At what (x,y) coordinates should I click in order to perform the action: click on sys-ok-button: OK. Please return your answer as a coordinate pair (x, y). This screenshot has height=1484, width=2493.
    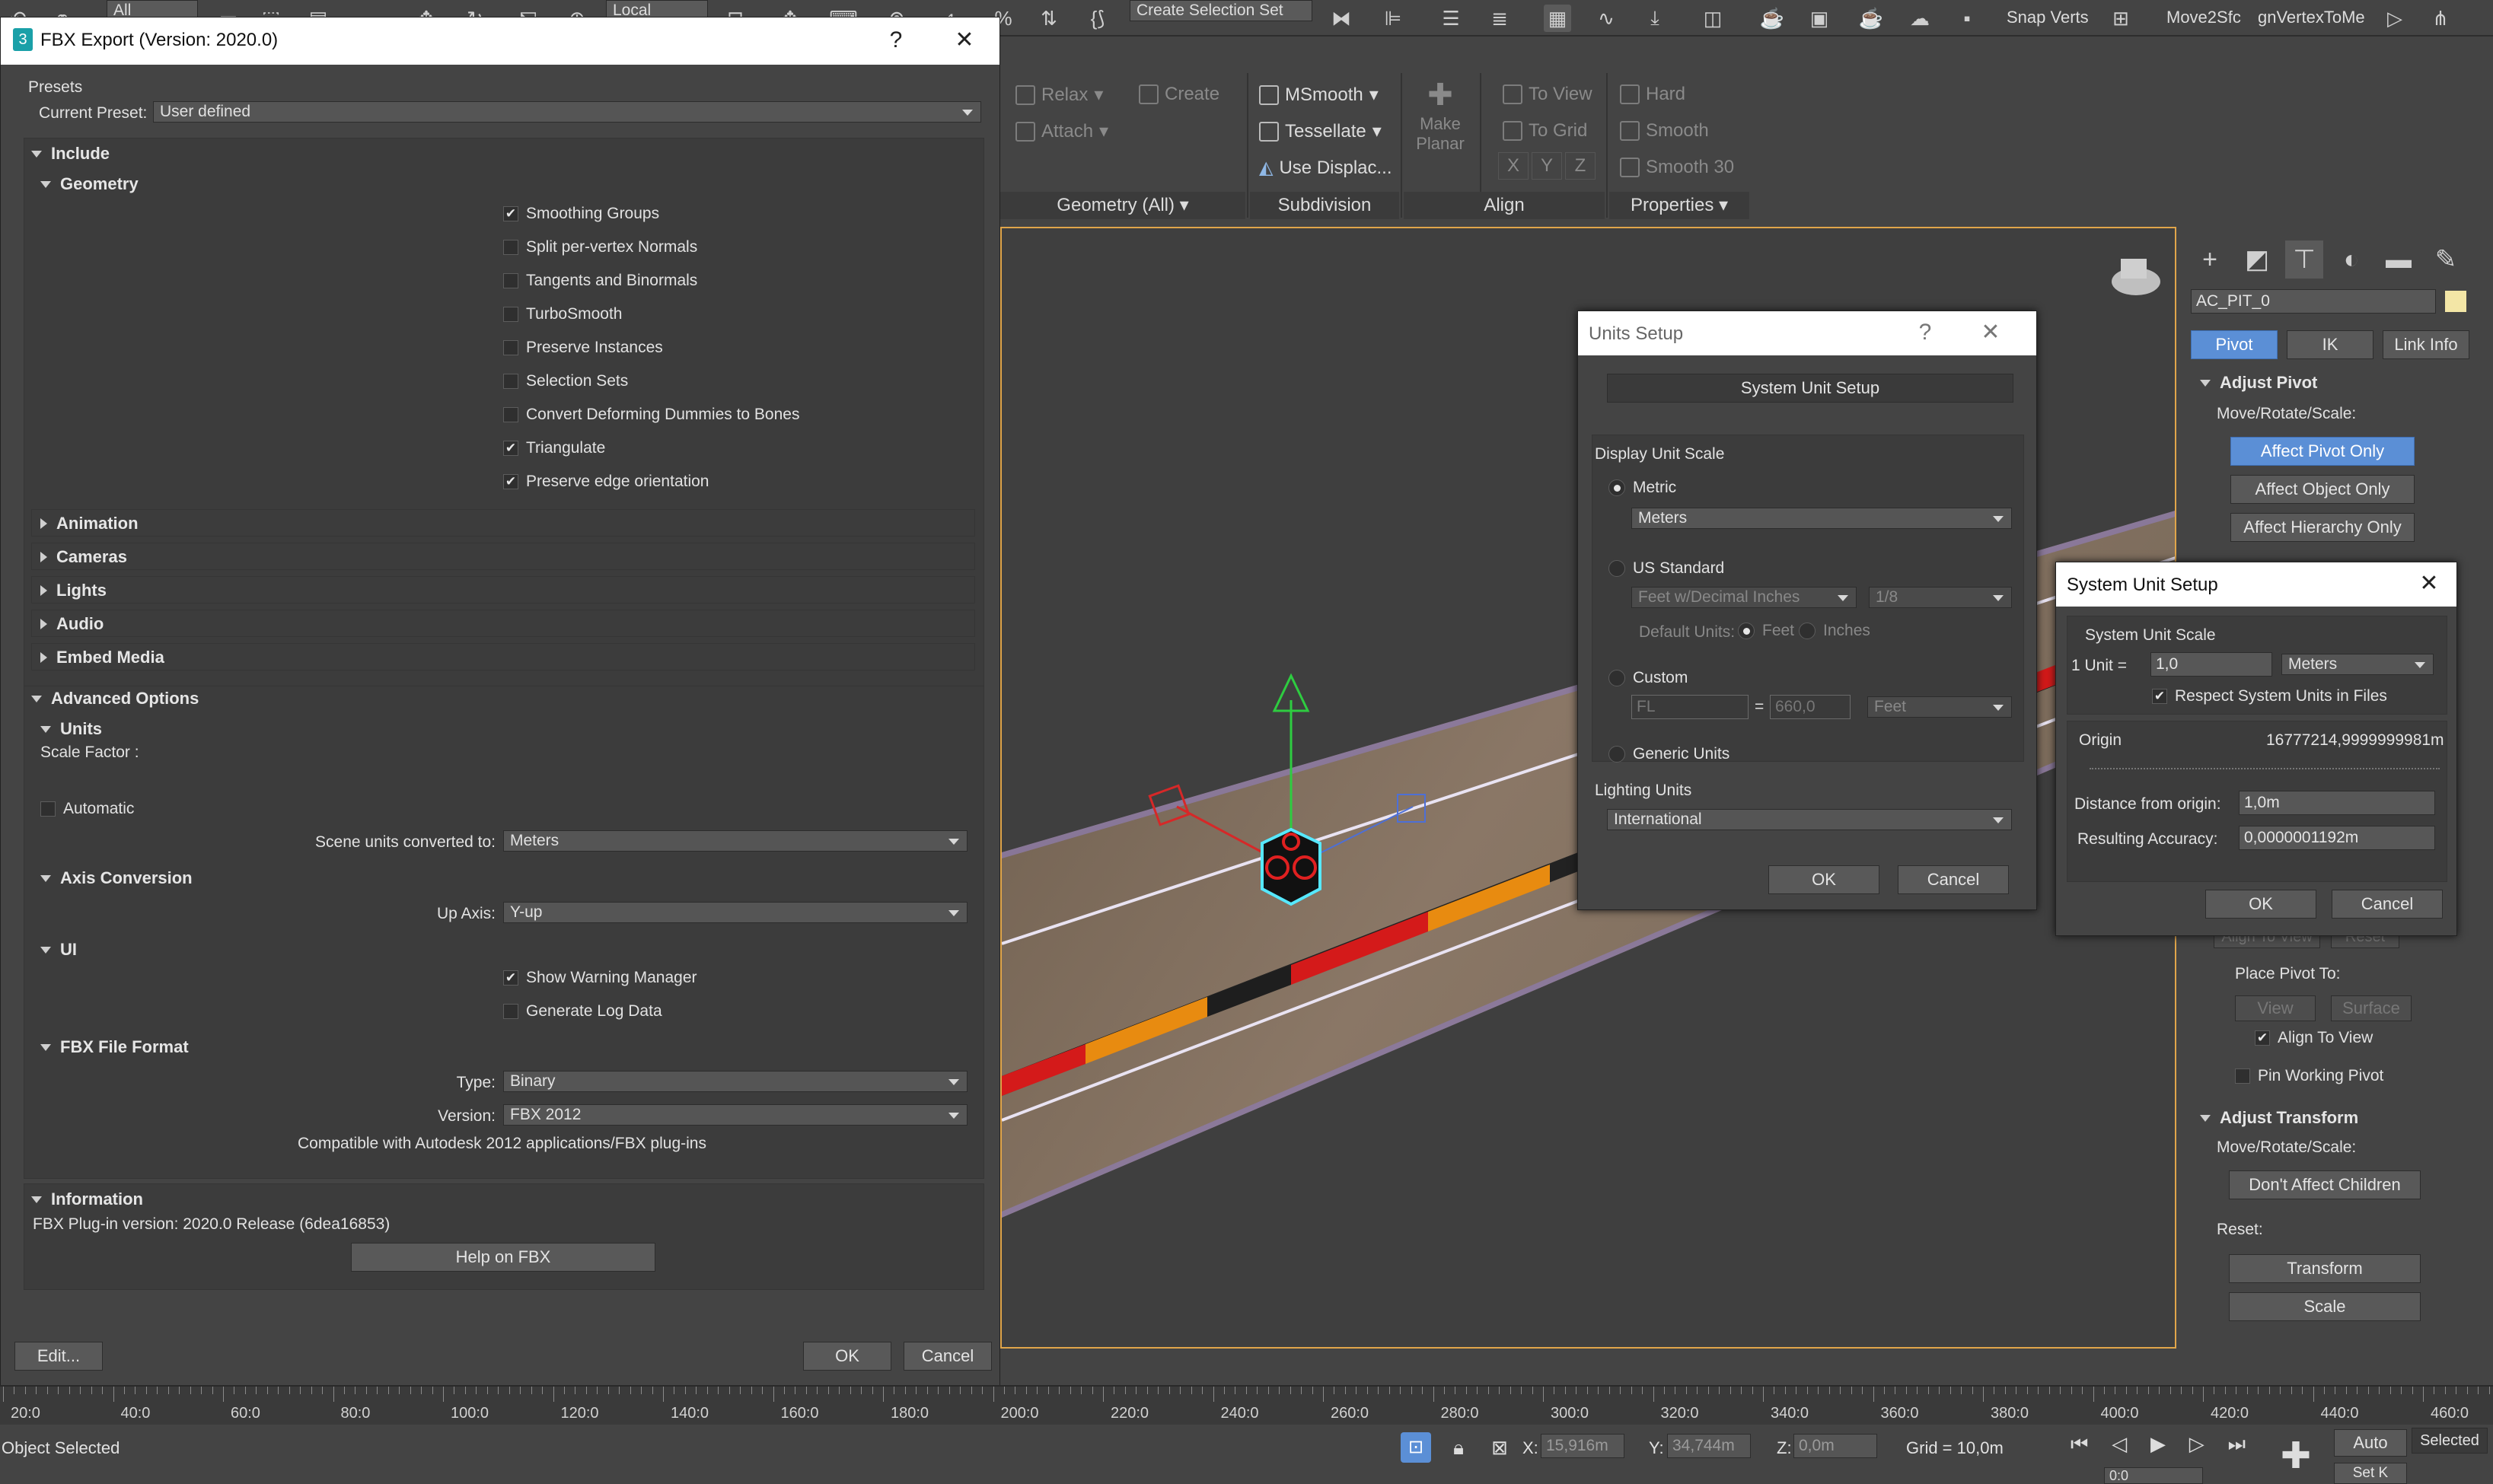
    Looking at the image, I should click on (2260, 905).